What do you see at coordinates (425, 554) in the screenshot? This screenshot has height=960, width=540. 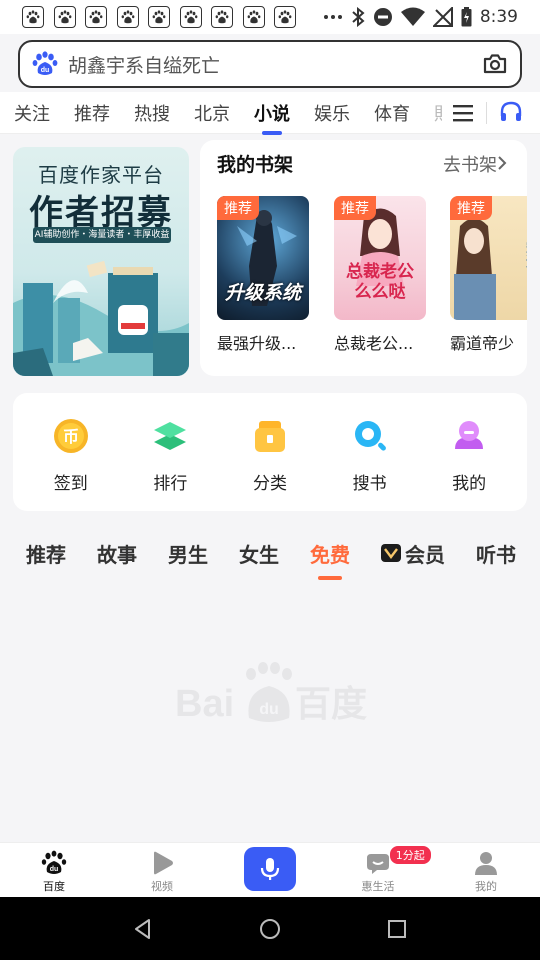 I see `cat-tab-vip-label: 会员` at bounding box center [425, 554].